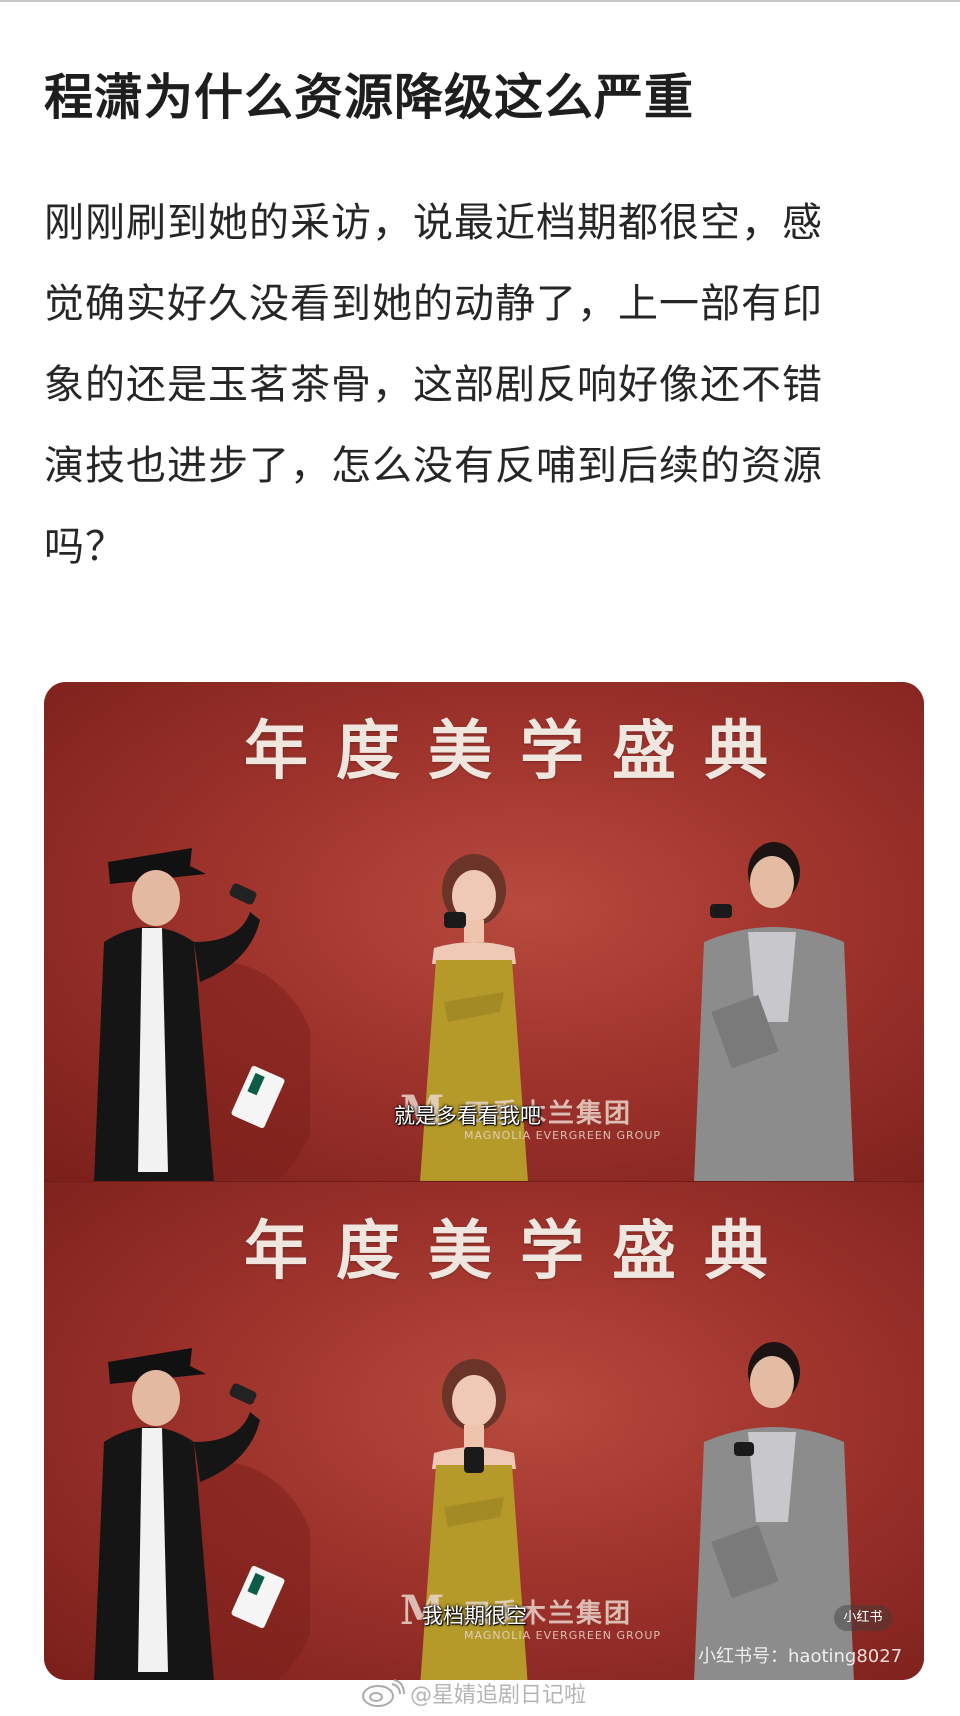 The image size is (960, 1716). Describe the element at coordinates (85, 547) in the screenshot. I see `post-body-line: 吗？` at that location.